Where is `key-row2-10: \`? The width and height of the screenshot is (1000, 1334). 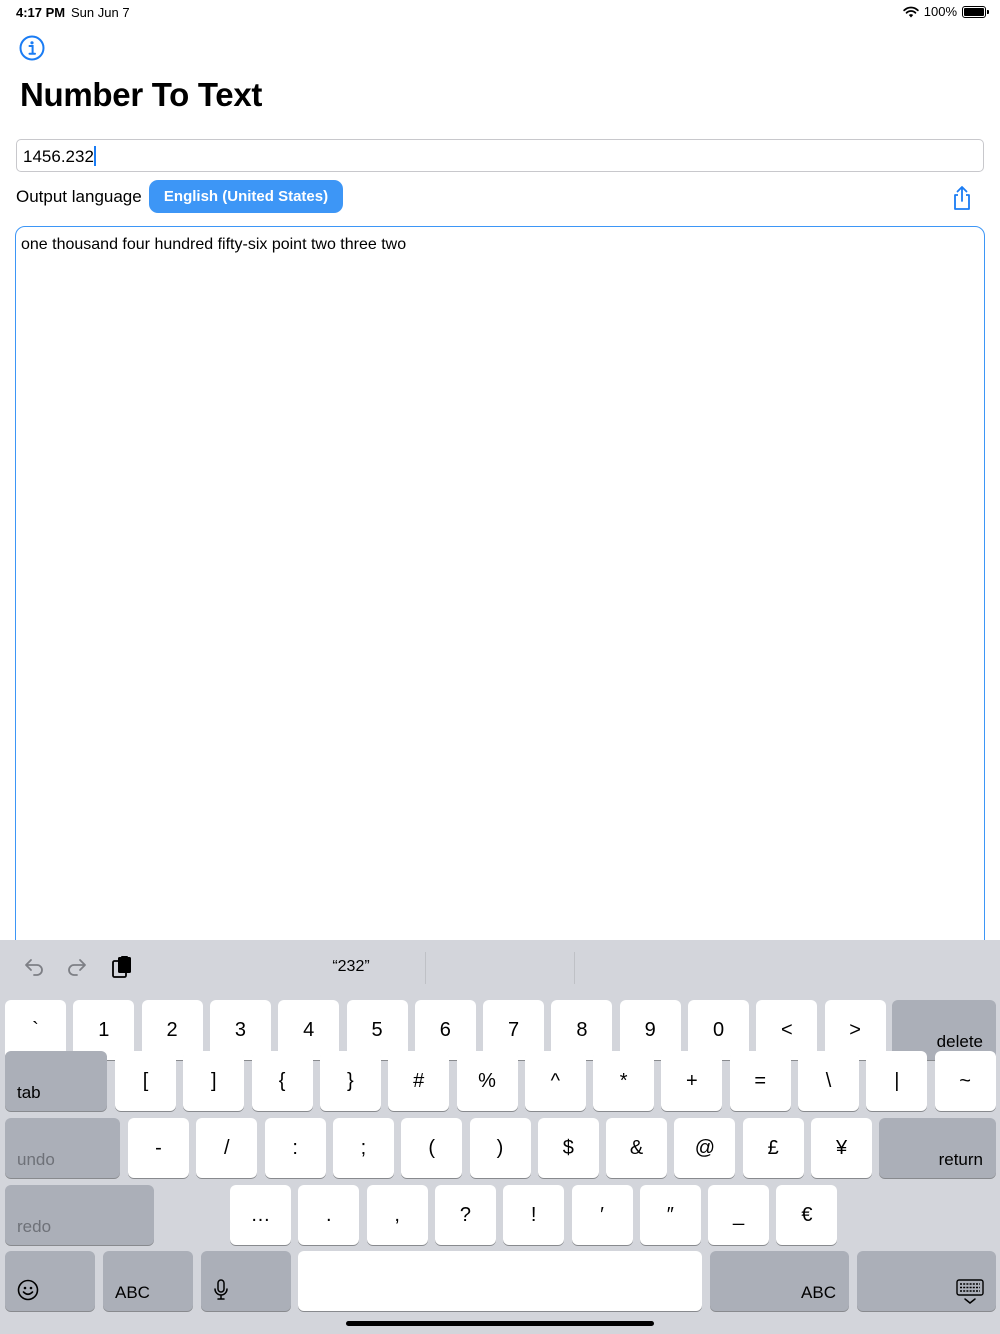
key-row2-10: \ is located at coordinates (828, 1081).